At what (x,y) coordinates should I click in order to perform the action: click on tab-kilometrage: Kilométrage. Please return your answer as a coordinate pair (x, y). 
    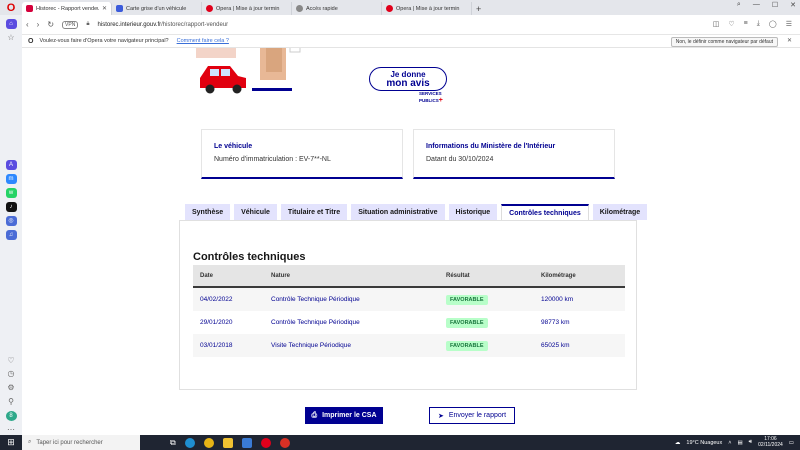
    Looking at the image, I should click on (620, 212).